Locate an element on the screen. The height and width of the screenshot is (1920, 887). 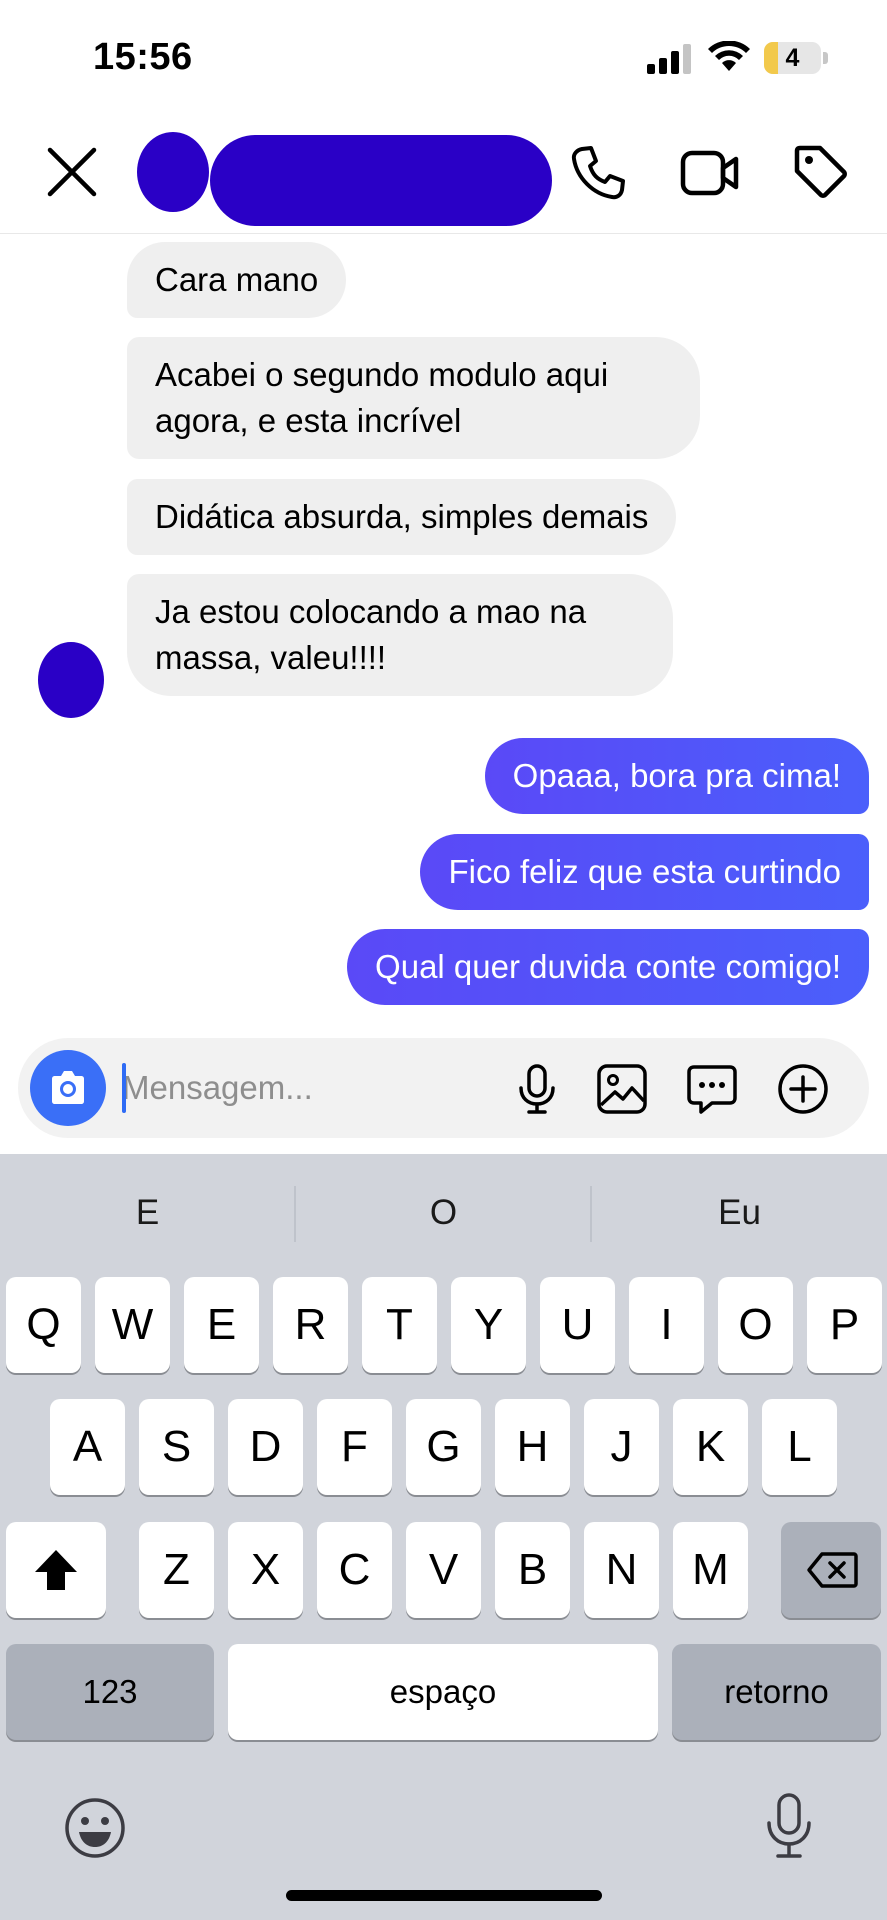
chat-header is located at coordinates (443, 172).